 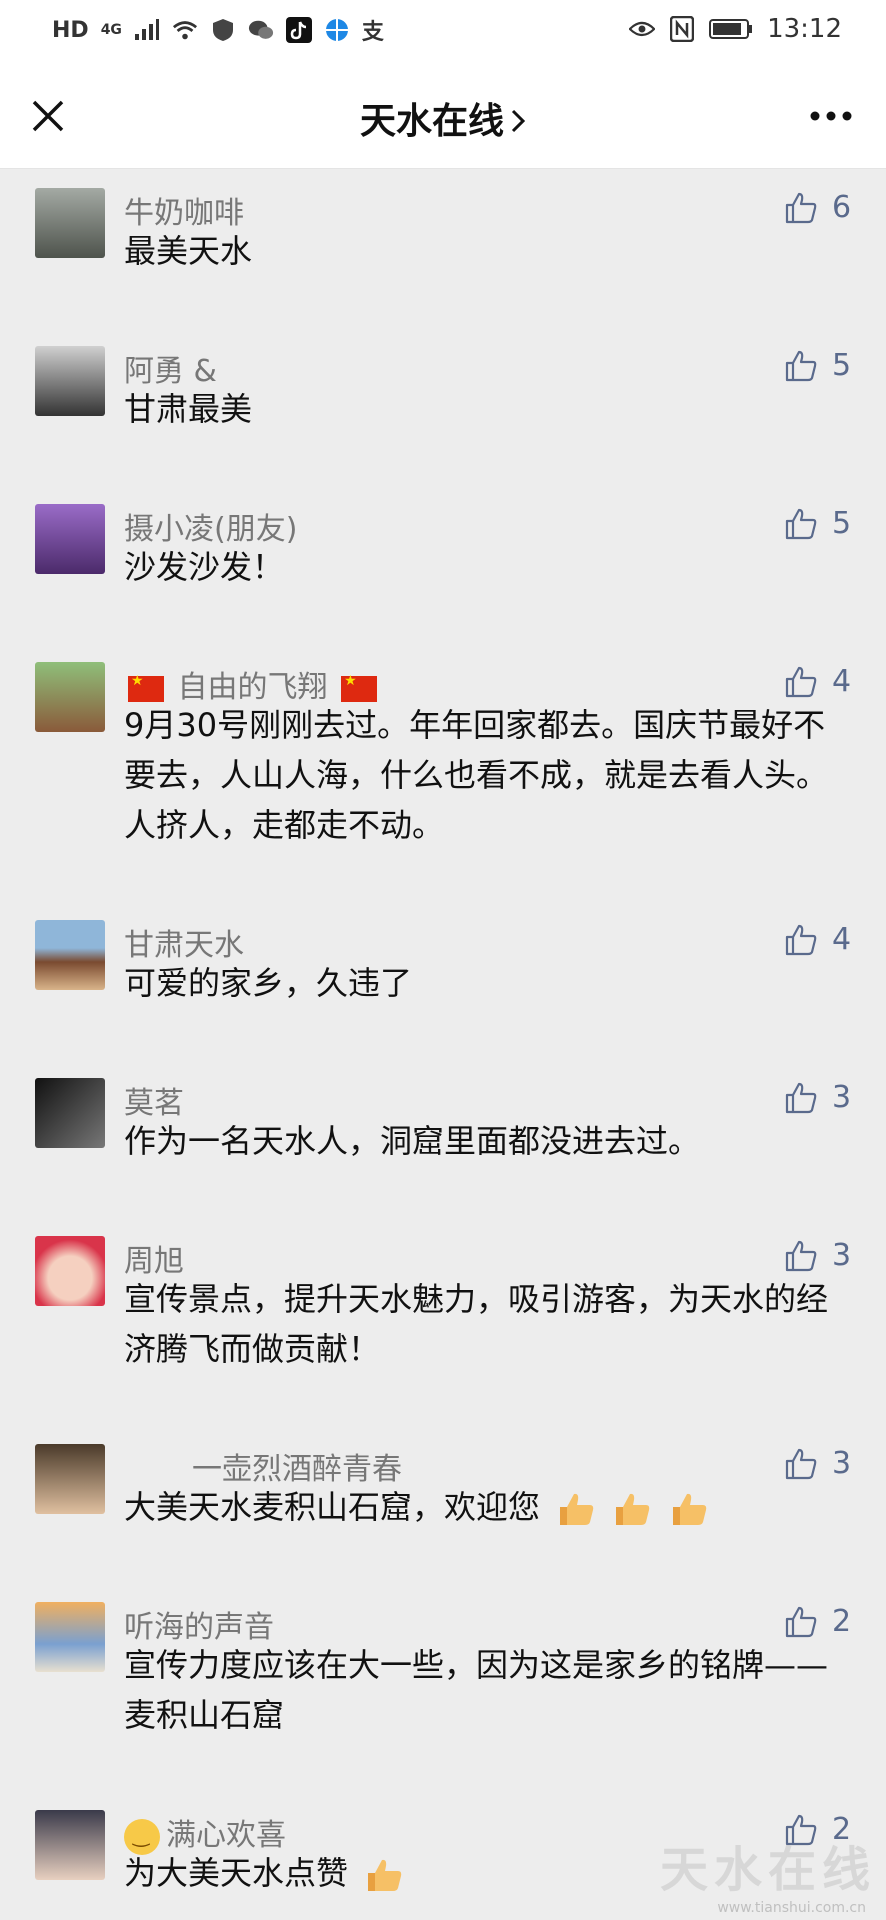 I want to click on shield-icon, so click(x=223, y=30).